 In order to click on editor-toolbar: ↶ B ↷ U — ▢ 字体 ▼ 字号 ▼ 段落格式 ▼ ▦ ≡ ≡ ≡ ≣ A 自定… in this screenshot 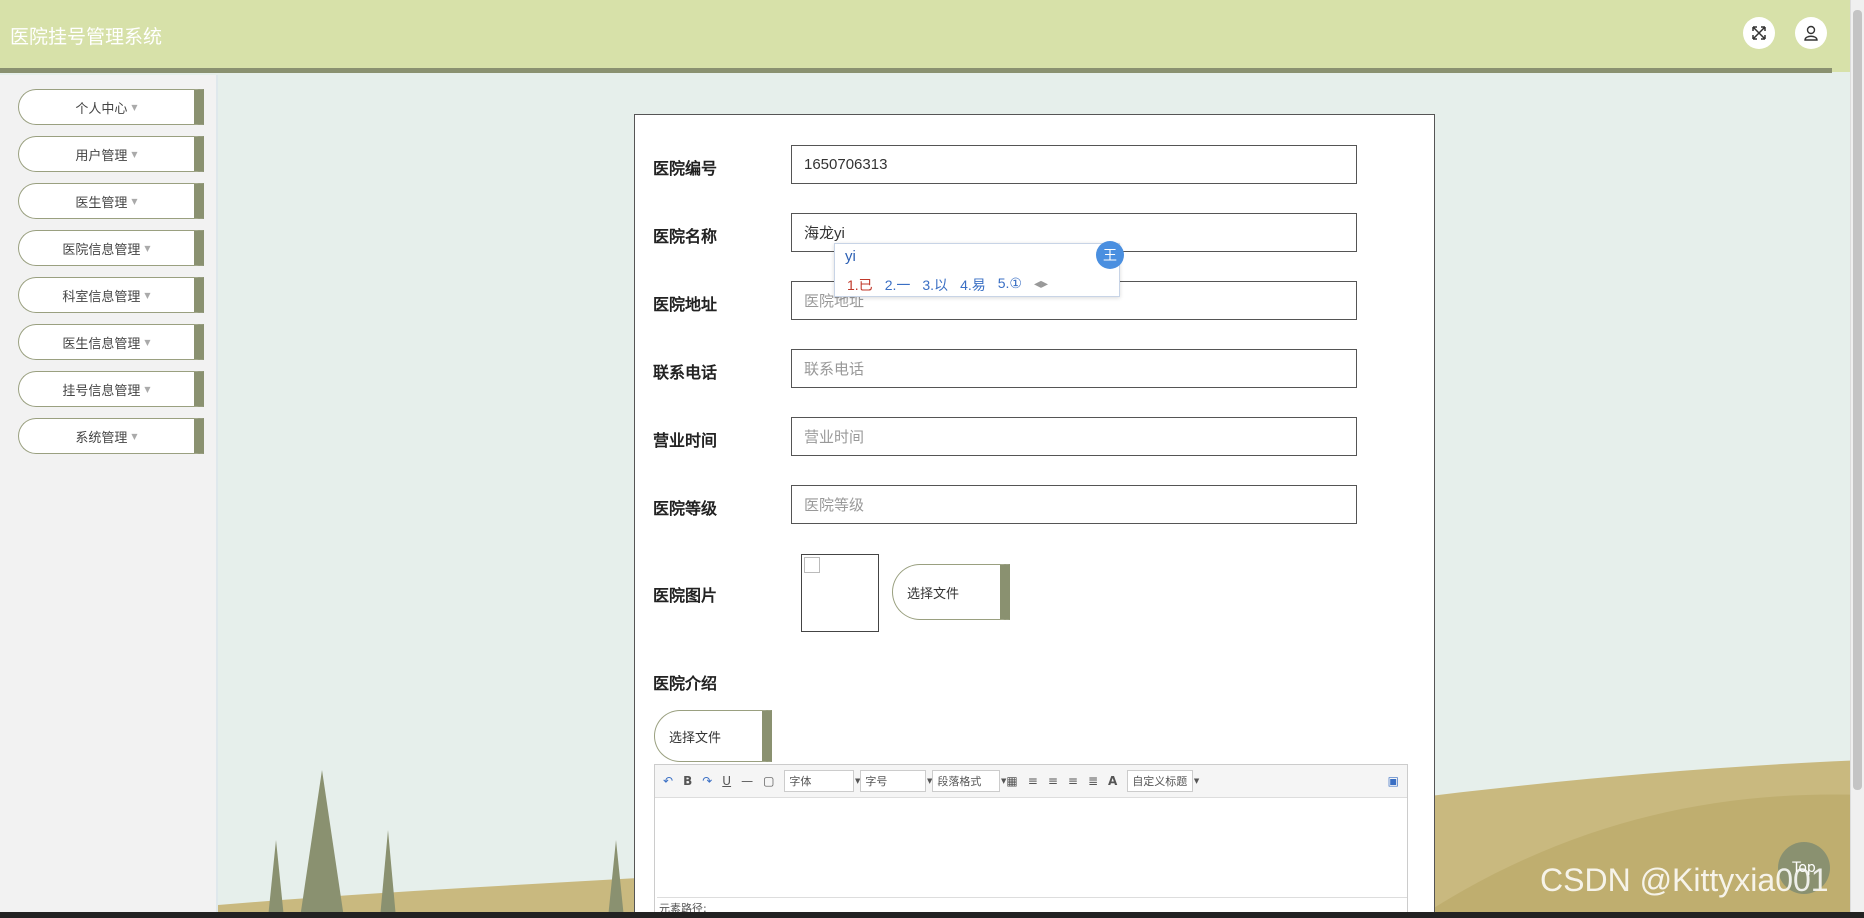, I will do `click(1031, 781)`.